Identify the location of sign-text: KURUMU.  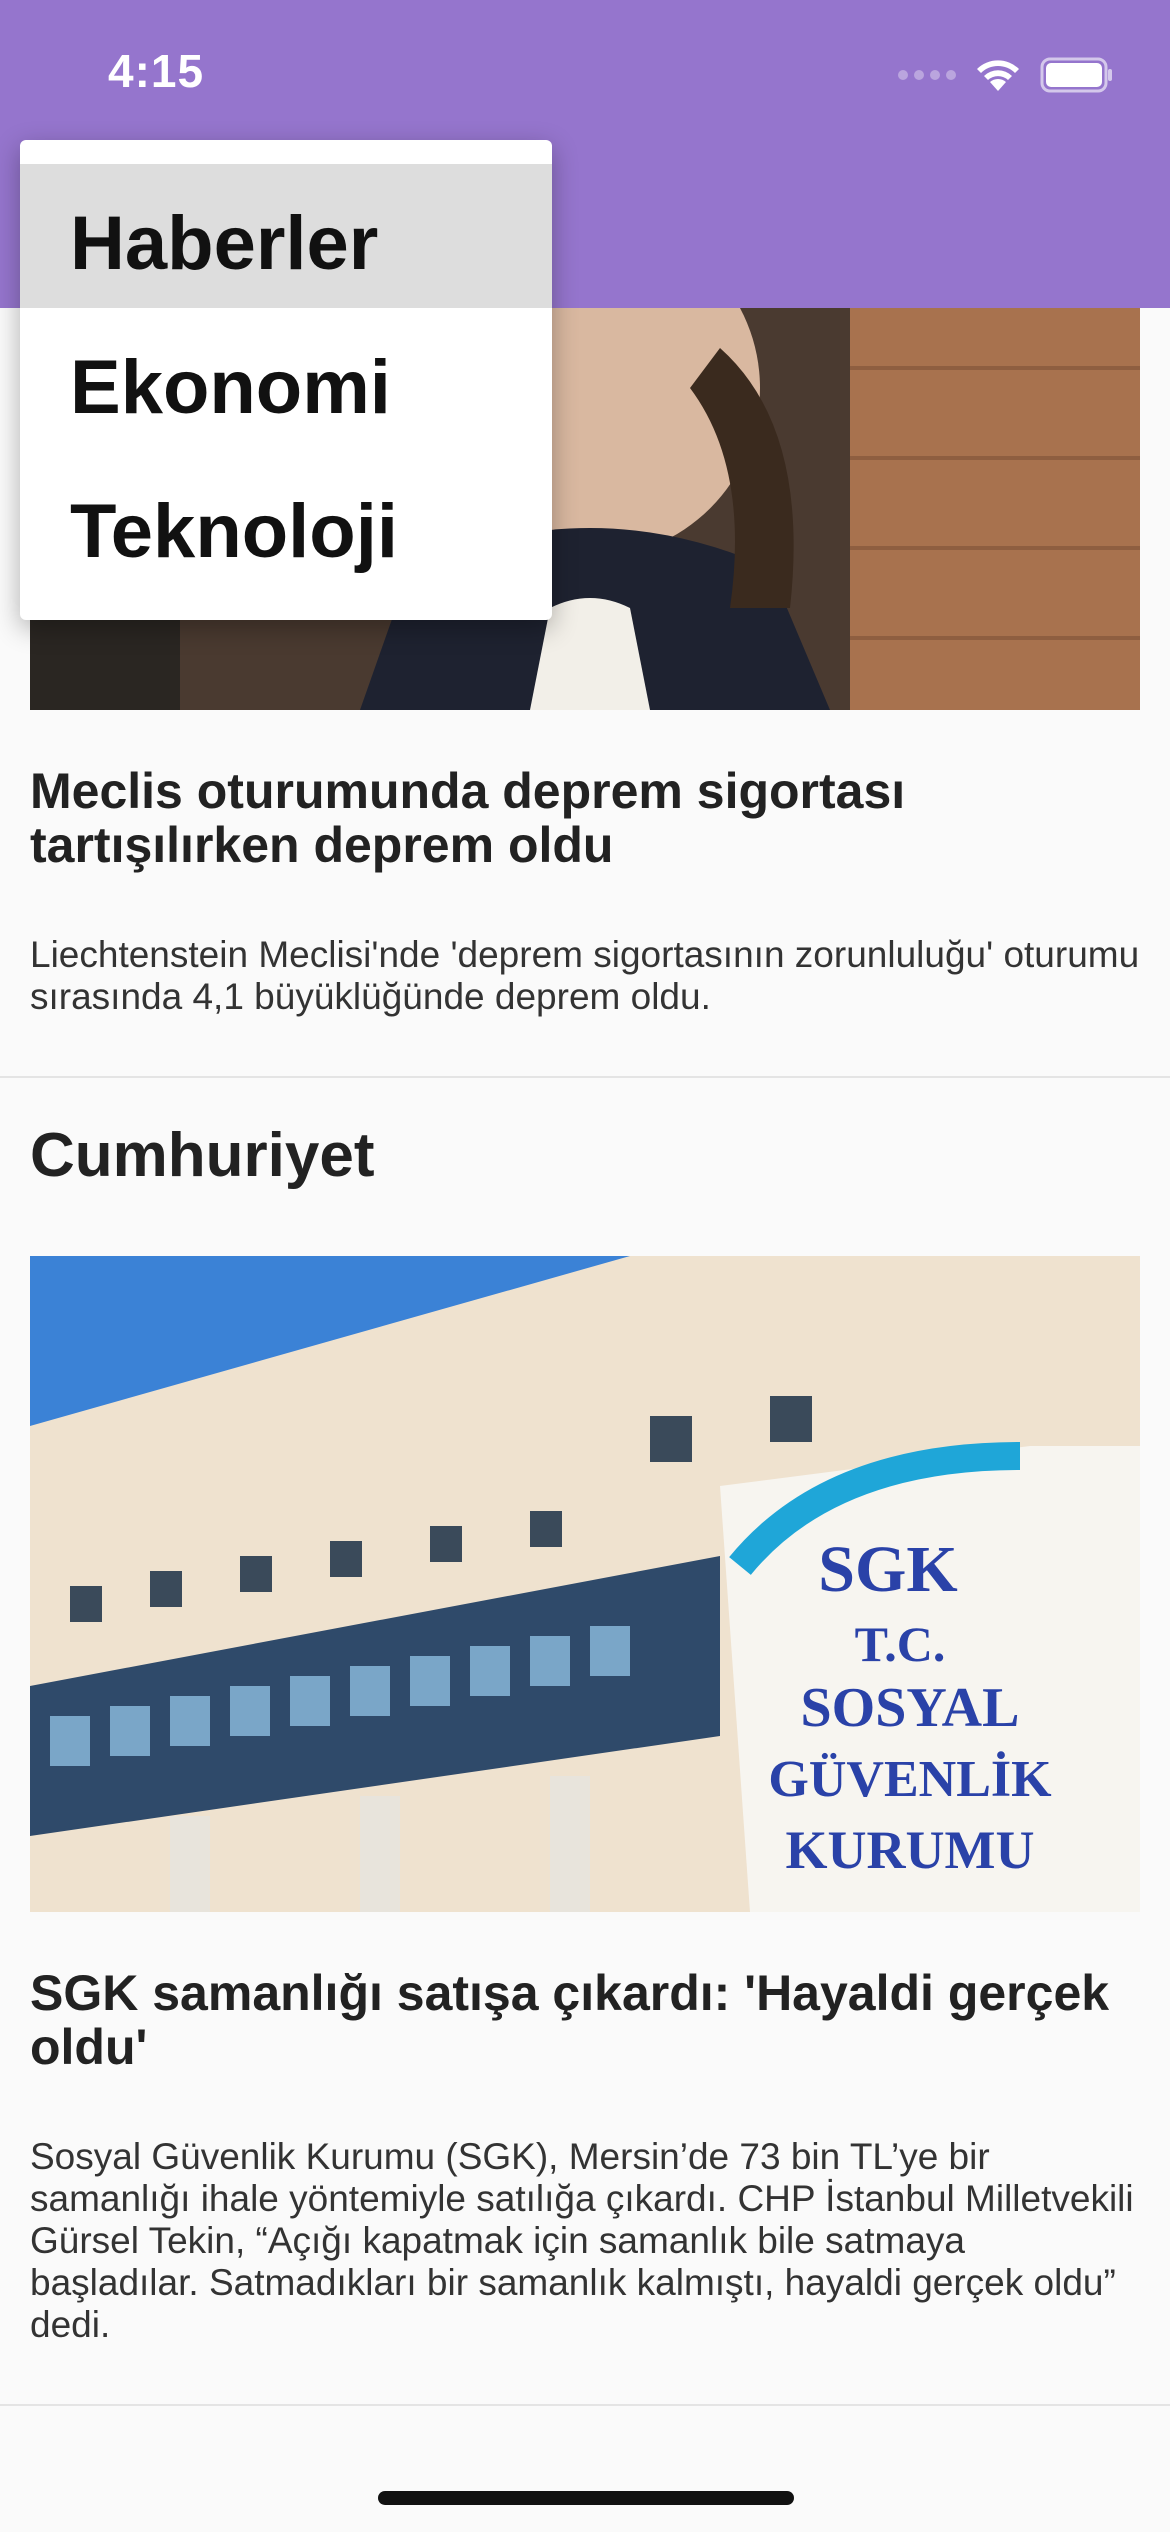
(910, 1850).